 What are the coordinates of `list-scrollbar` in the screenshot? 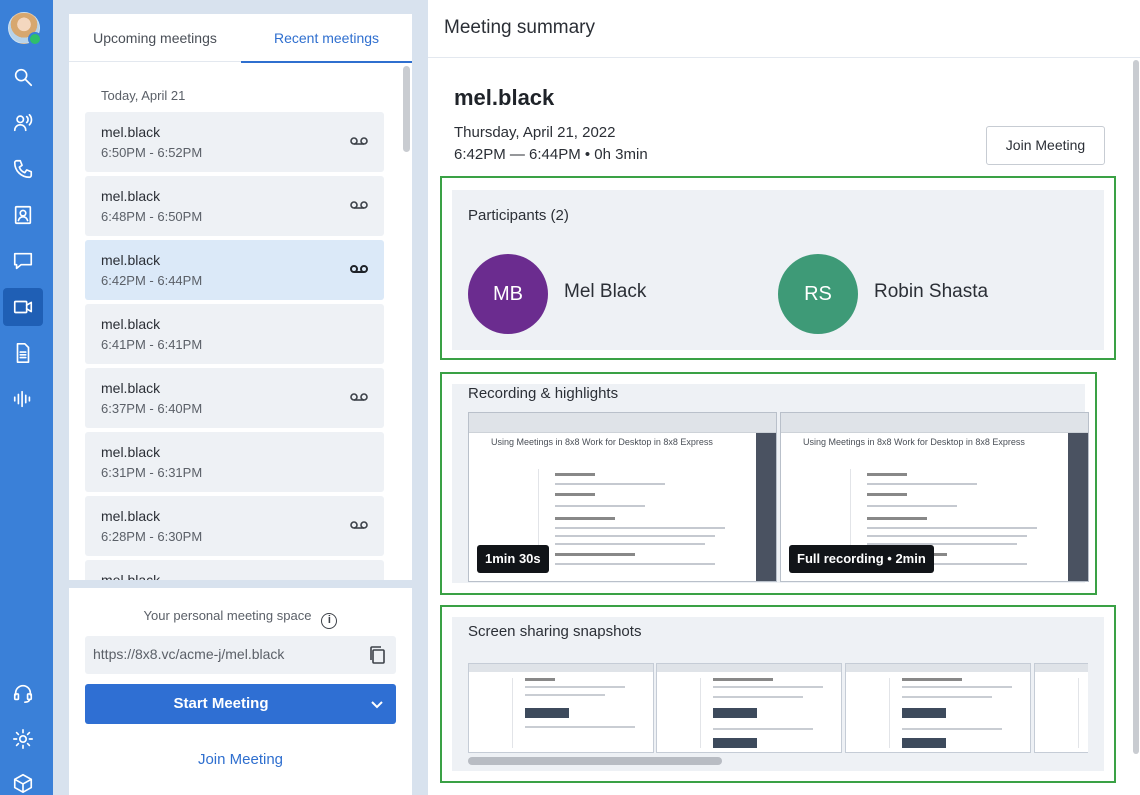 It's located at (406, 321).